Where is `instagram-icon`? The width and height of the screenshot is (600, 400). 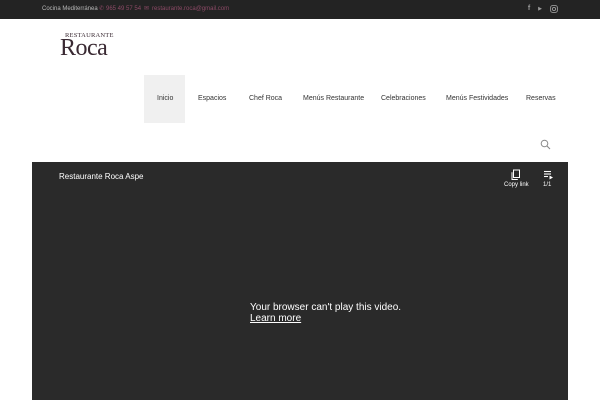
instagram-icon is located at coordinates (554, 9).